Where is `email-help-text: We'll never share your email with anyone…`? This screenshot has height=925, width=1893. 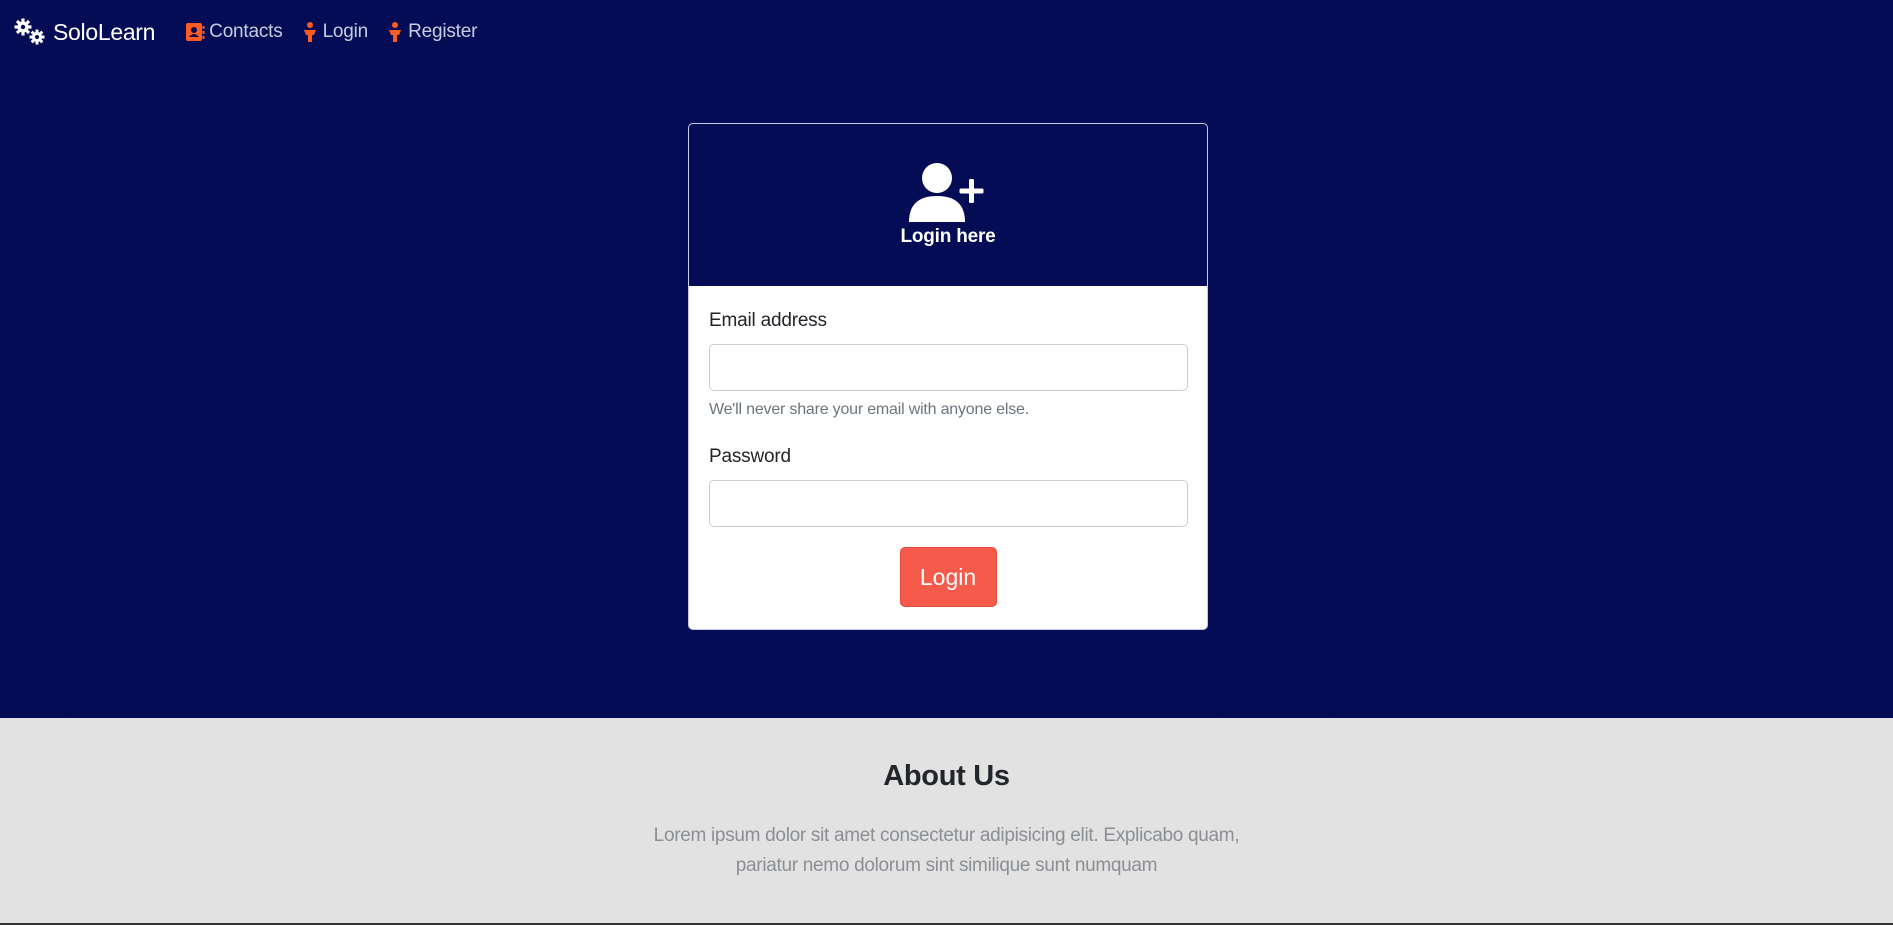 email-help-text: We'll never share your email with anyone… is located at coordinates (869, 409).